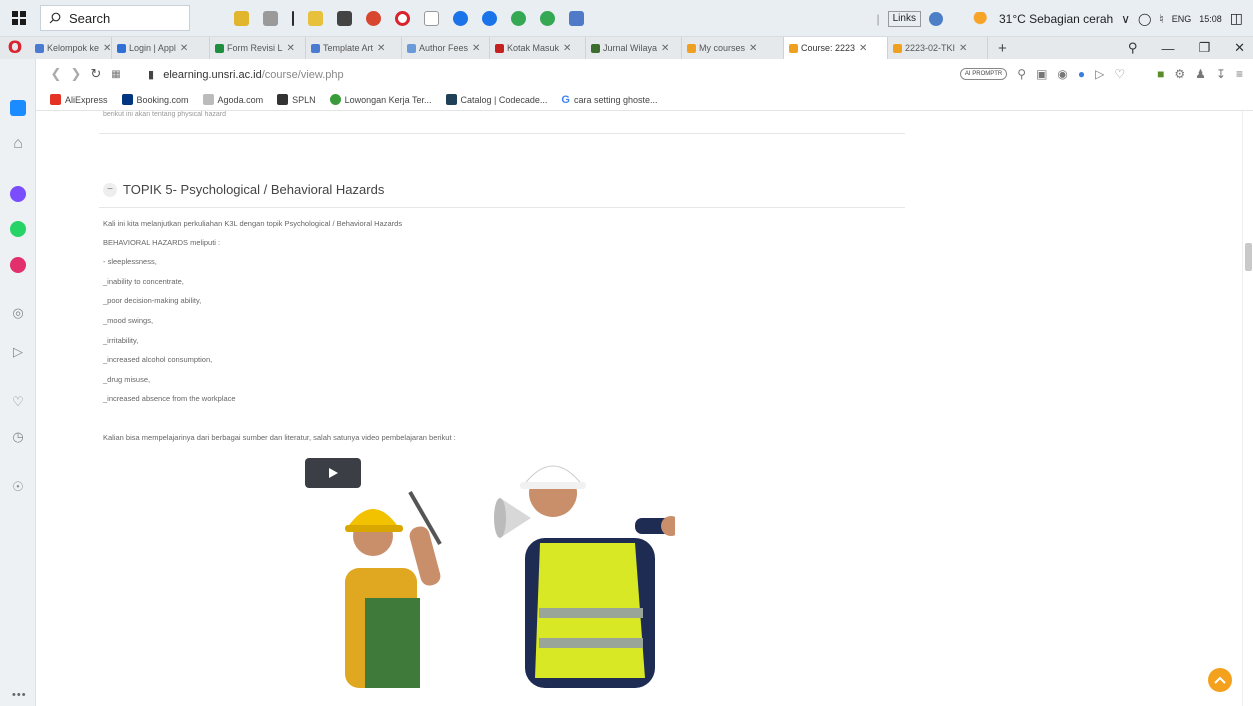  What do you see at coordinates (232, 99) in the screenshot?
I see `bookmark-agoda: Agoda.com` at bounding box center [232, 99].